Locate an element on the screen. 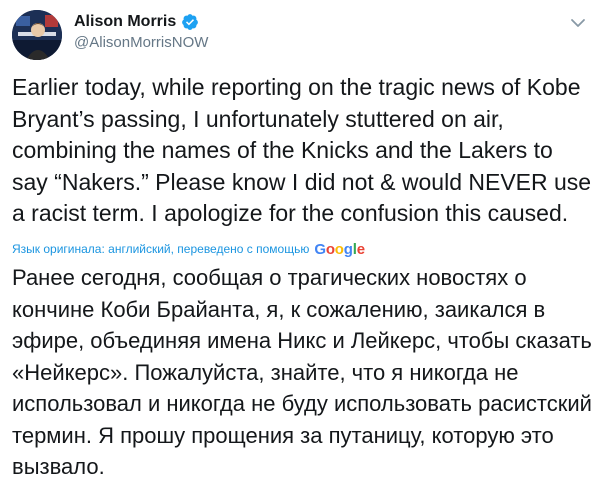  verified-badge-icon is located at coordinates (190, 22).